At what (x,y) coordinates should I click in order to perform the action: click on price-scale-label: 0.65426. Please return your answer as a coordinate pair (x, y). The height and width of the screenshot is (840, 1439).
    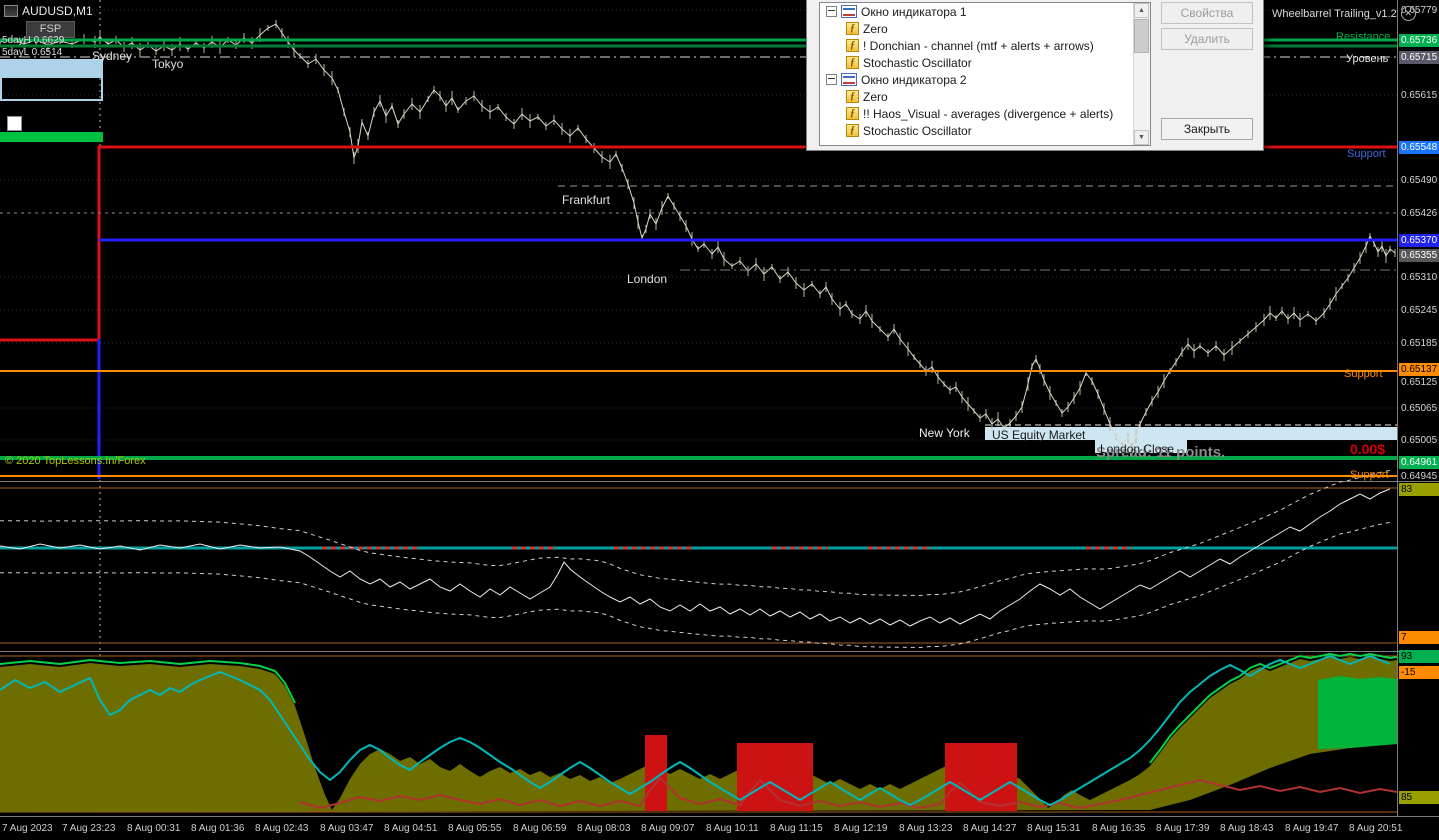
    Looking at the image, I should click on (1419, 213).